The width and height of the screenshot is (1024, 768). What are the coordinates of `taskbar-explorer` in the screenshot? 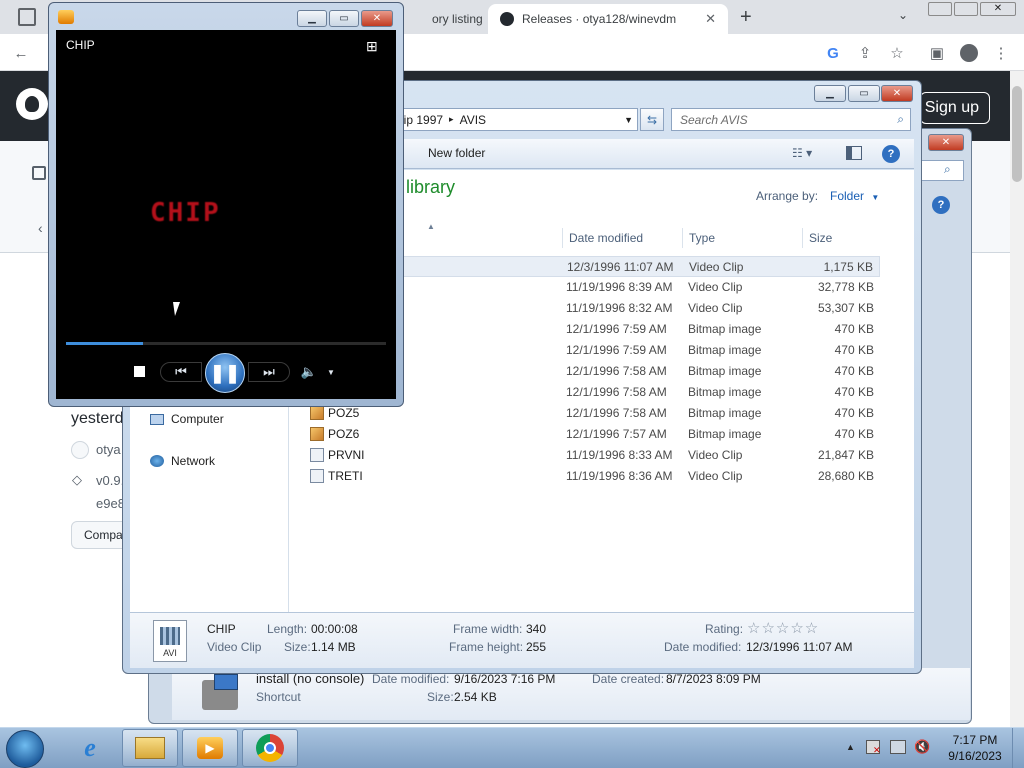 It's located at (150, 748).